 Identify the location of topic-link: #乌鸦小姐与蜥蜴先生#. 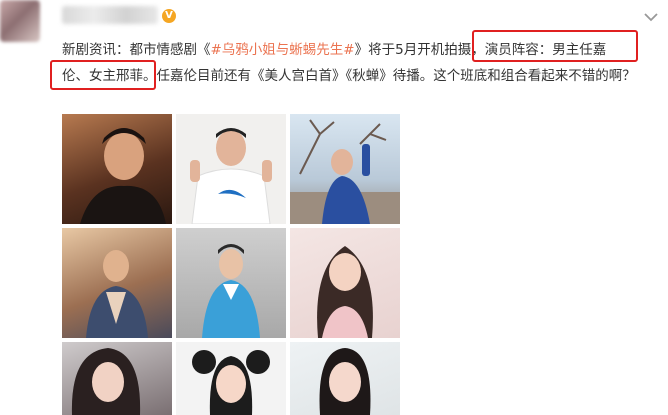
(283, 50).